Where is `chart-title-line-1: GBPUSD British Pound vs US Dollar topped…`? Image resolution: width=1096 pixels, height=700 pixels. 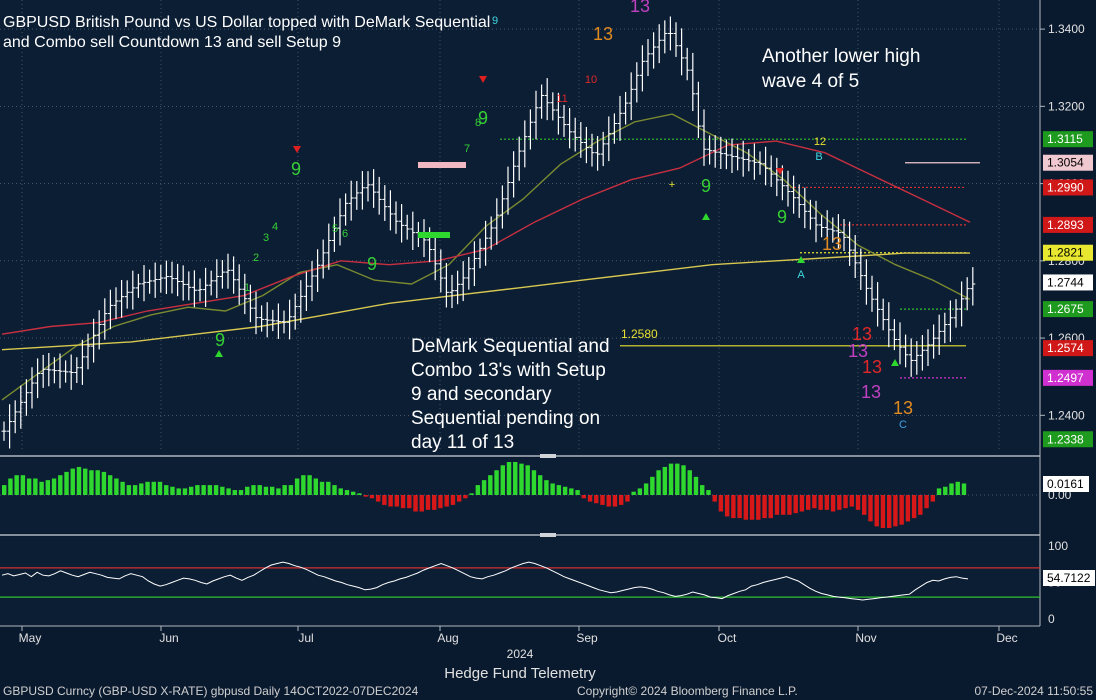 chart-title-line-1: GBPUSD British Pound vs US Dollar topped… is located at coordinates (246, 22).